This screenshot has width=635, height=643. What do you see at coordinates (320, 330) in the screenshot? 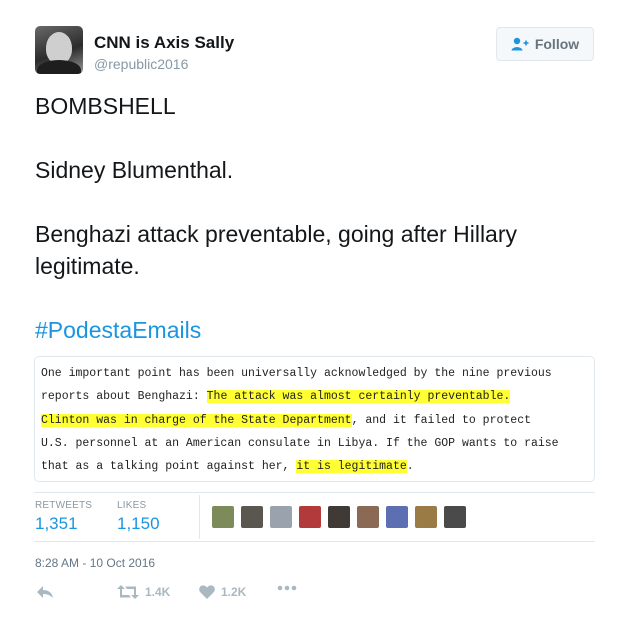
I see `hashtag-link: #PodestaEmails` at bounding box center [320, 330].